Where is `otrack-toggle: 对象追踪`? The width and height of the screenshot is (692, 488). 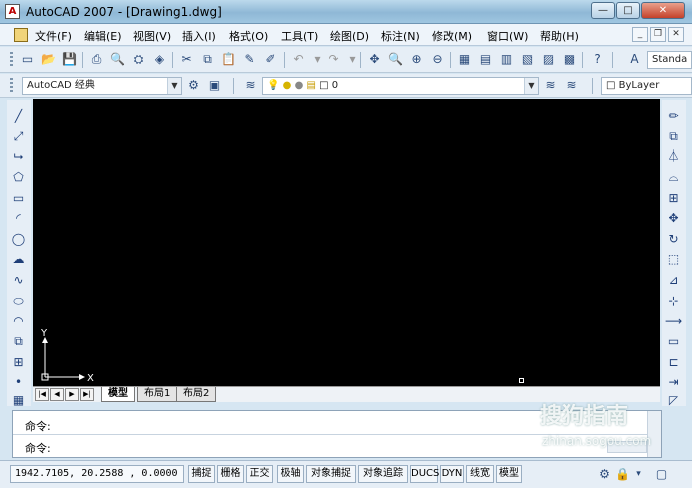
otrack-toggle: 对象追踪 is located at coordinates (383, 474).